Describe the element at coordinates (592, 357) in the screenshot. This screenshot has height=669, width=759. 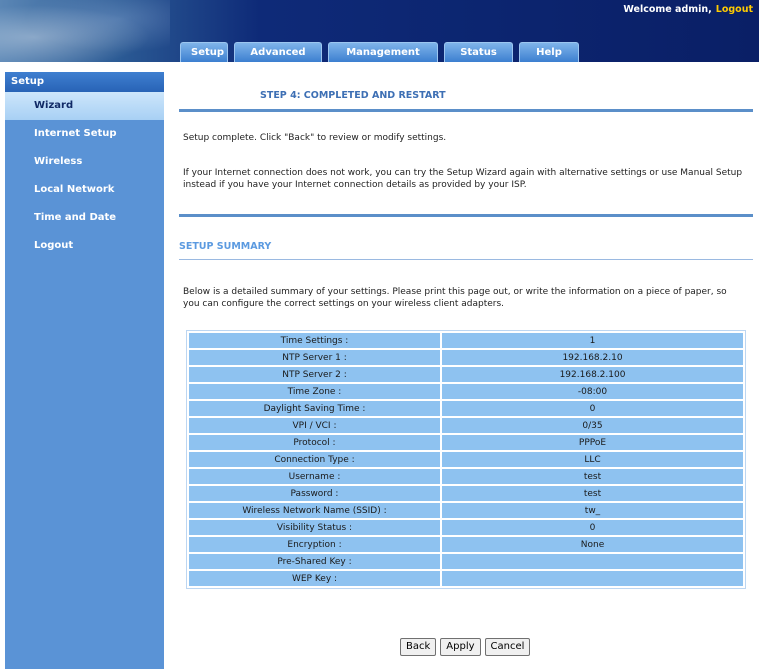
I see `row-value: 192.168.2.10` at that location.